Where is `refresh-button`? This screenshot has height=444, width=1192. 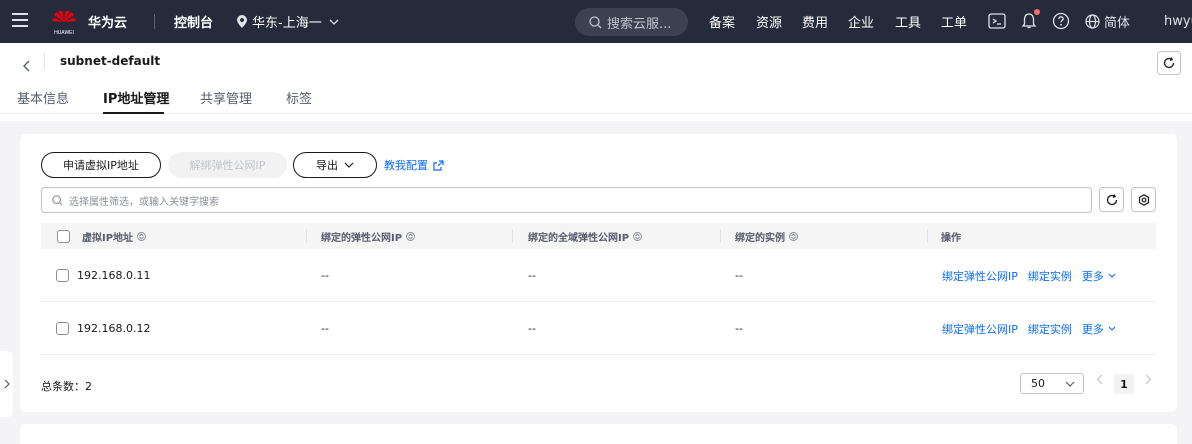 refresh-button is located at coordinates (1169, 63).